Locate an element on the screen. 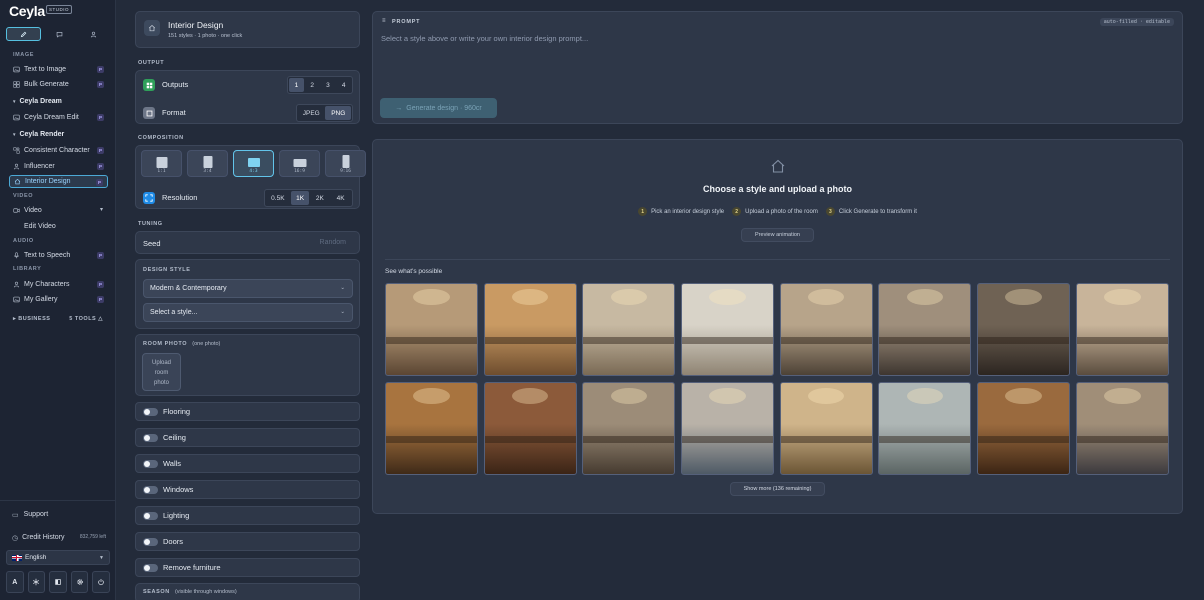 The height and width of the screenshot is (600, 1204). font-size-button: A is located at coordinates (15, 582).